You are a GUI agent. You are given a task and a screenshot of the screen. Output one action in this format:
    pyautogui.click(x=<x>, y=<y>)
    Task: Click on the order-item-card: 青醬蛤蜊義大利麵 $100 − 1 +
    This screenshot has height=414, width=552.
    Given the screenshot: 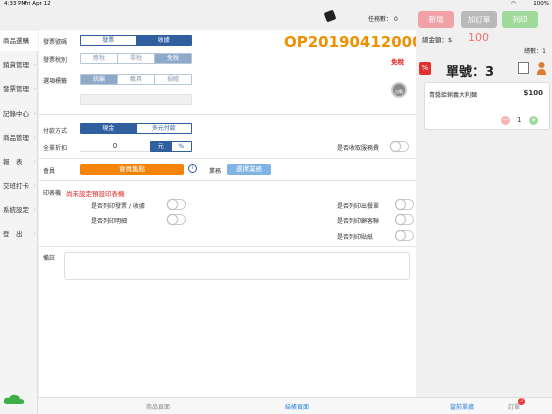 What is the action you would take?
    pyautogui.click(x=487, y=106)
    